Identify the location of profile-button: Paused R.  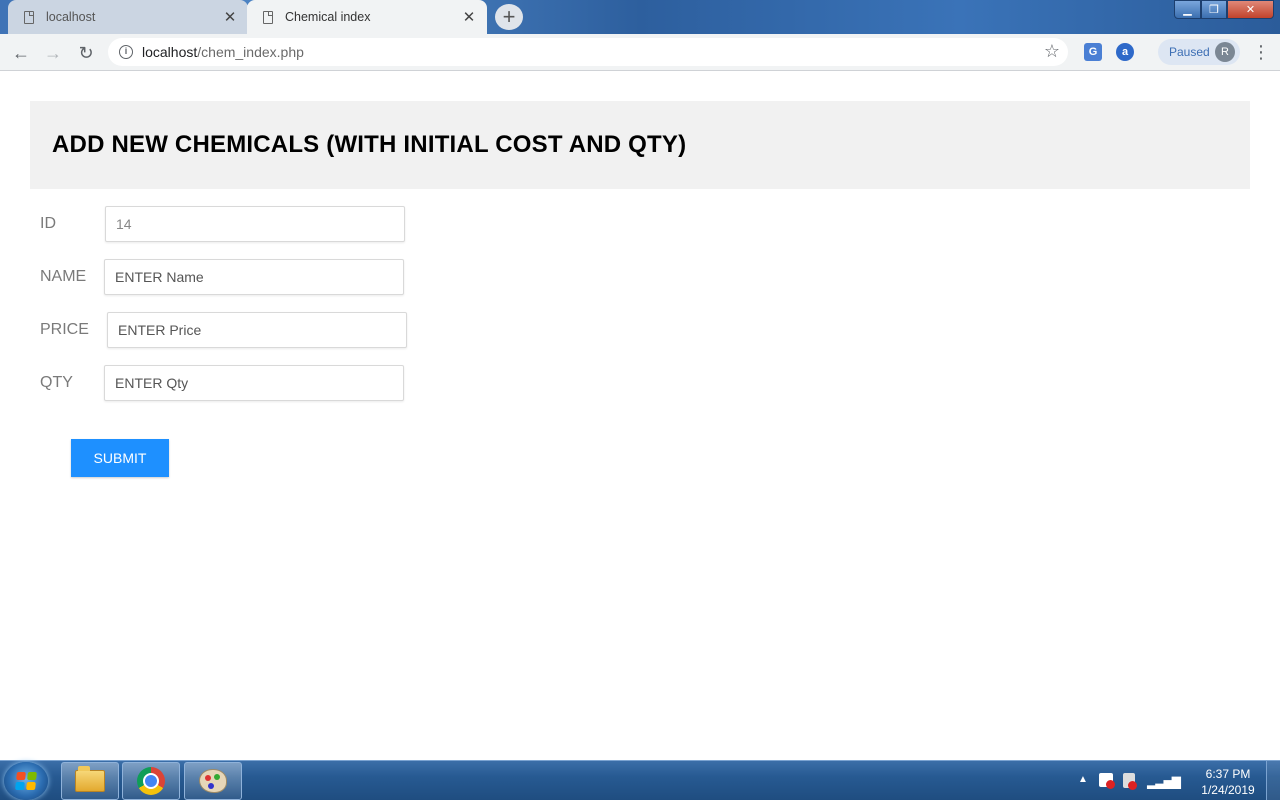
(1199, 52).